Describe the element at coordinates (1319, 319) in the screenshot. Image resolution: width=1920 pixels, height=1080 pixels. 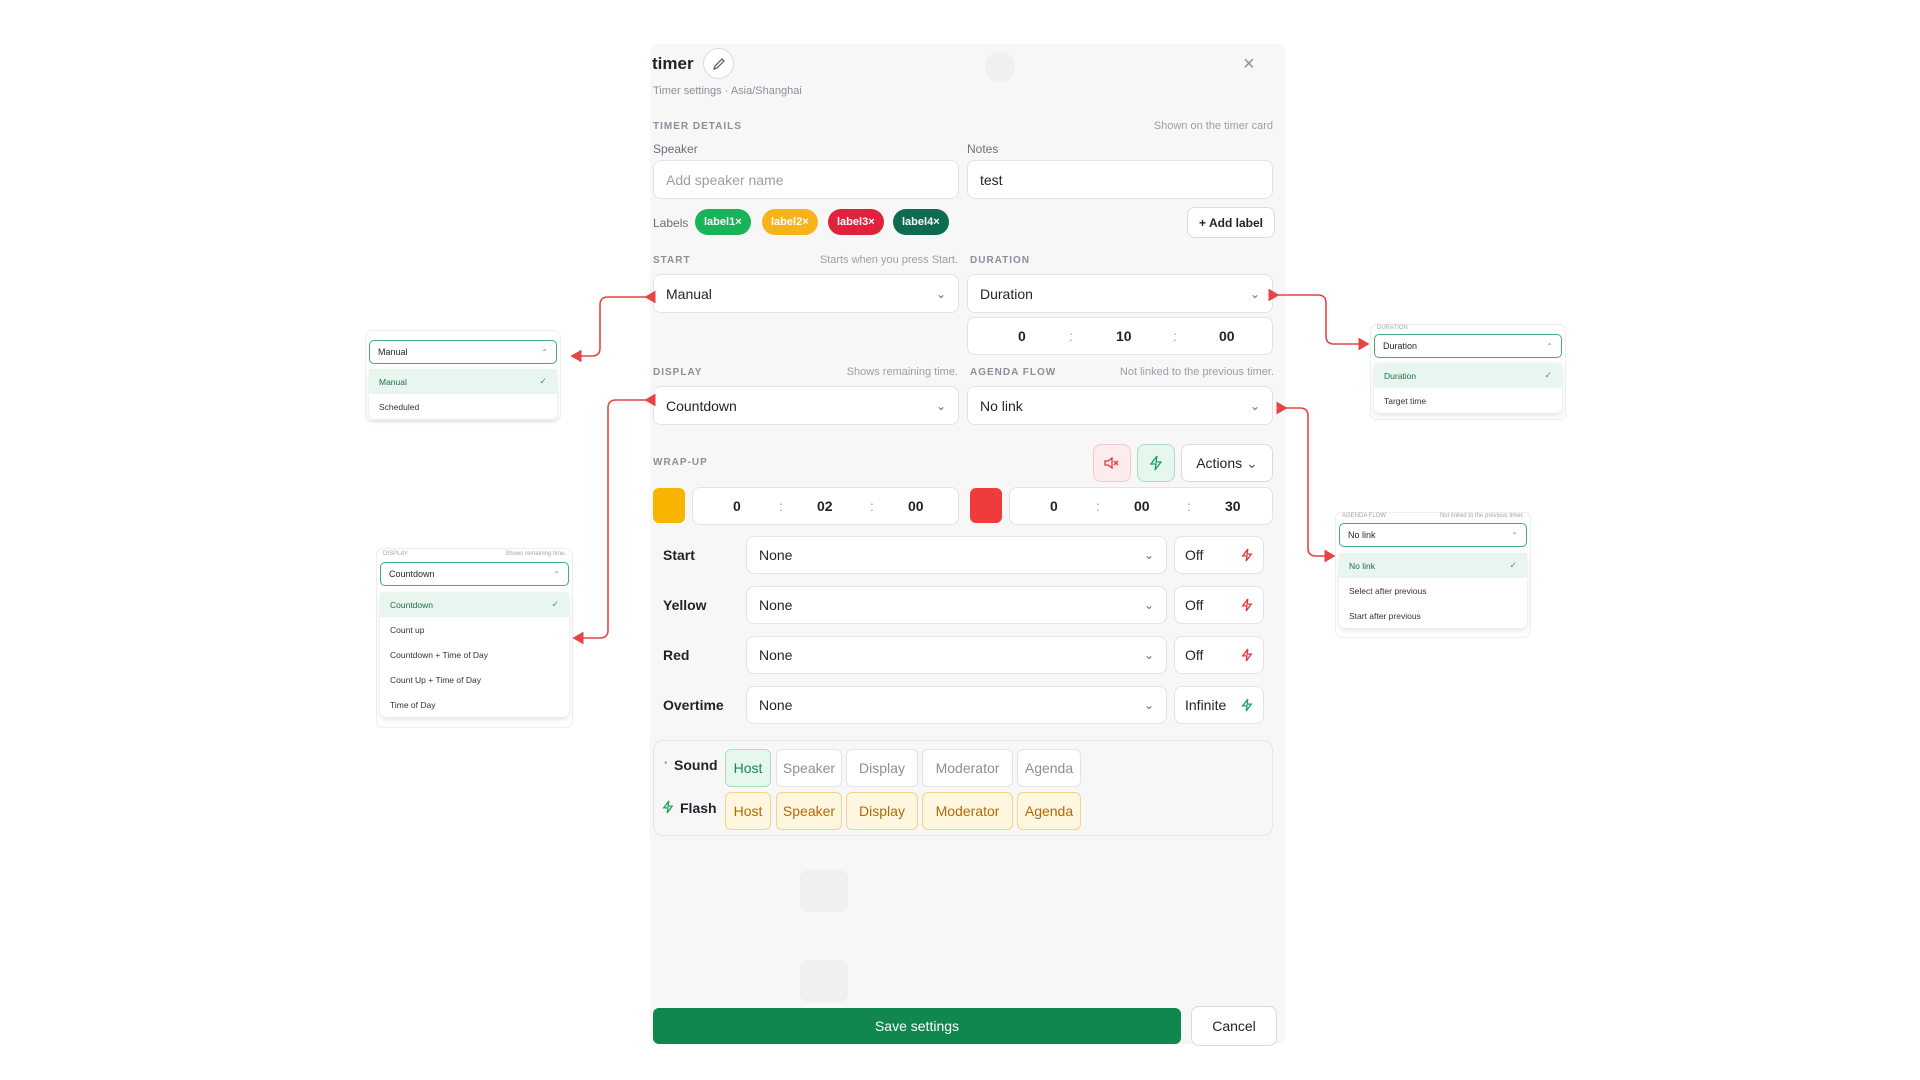
I see `duration-arrow` at that location.